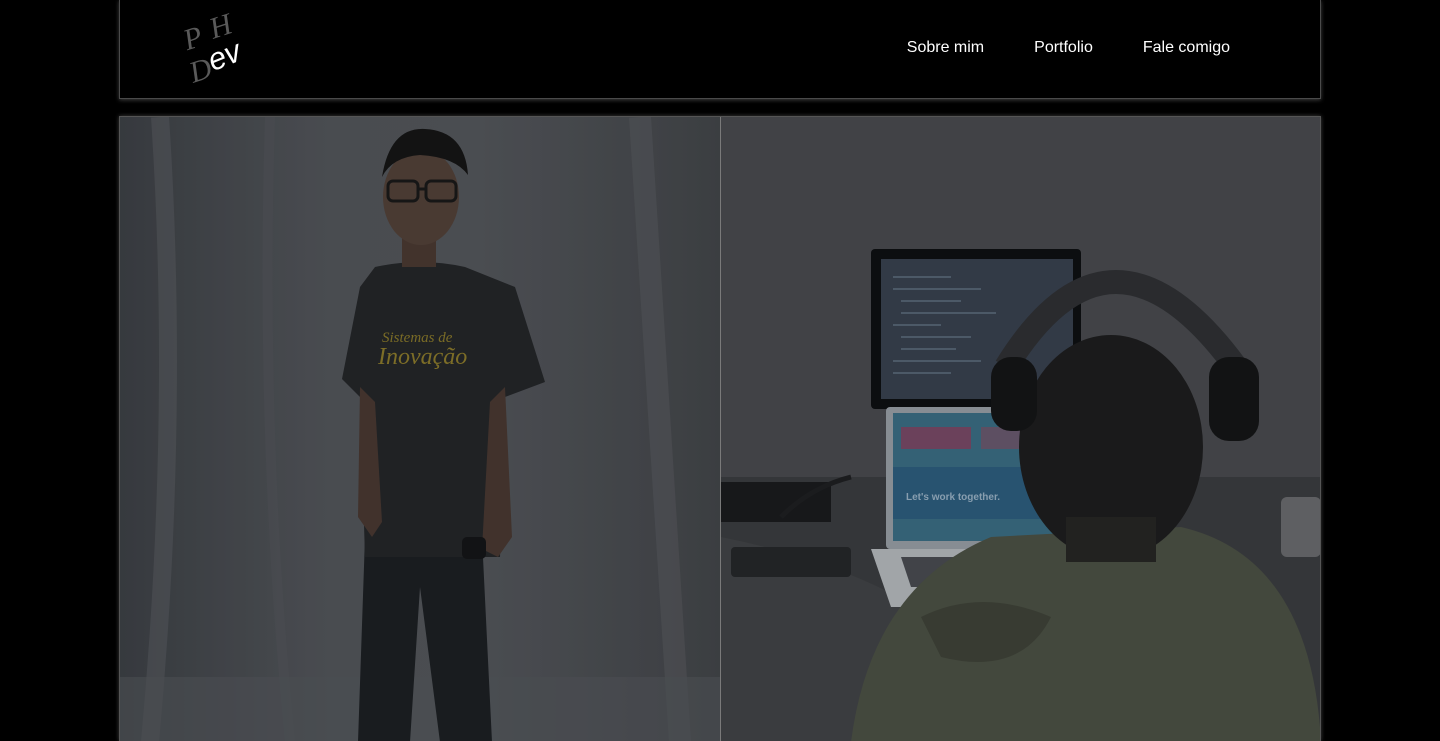 The image size is (1440, 741). What do you see at coordinates (1186, 48) in the screenshot?
I see `nav-link-fale-comigo: Fale comigo` at bounding box center [1186, 48].